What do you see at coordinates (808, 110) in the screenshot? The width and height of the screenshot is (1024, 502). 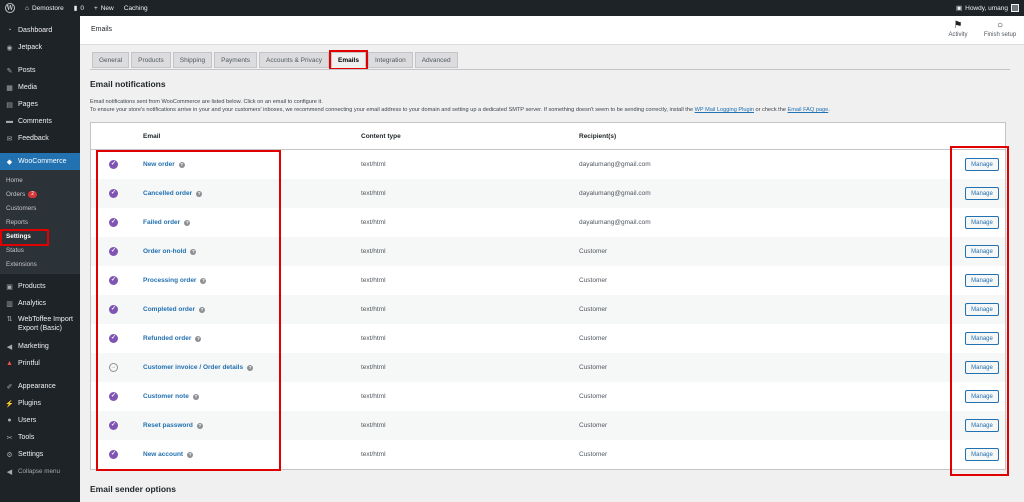 I see `email-faq-link: Email FAQ page` at bounding box center [808, 110].